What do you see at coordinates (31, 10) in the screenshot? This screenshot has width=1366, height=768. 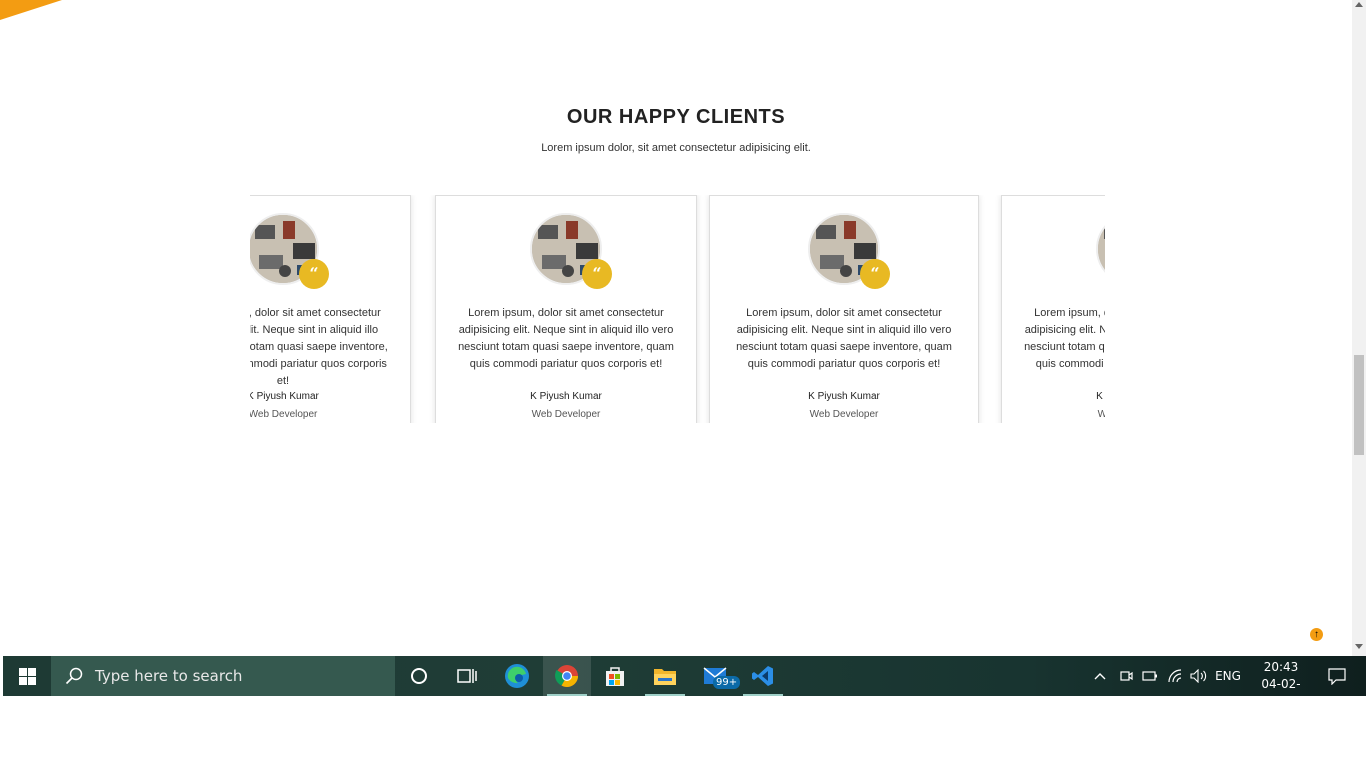 I see `decorative-corner-shape` at bounding box center [31, 10].